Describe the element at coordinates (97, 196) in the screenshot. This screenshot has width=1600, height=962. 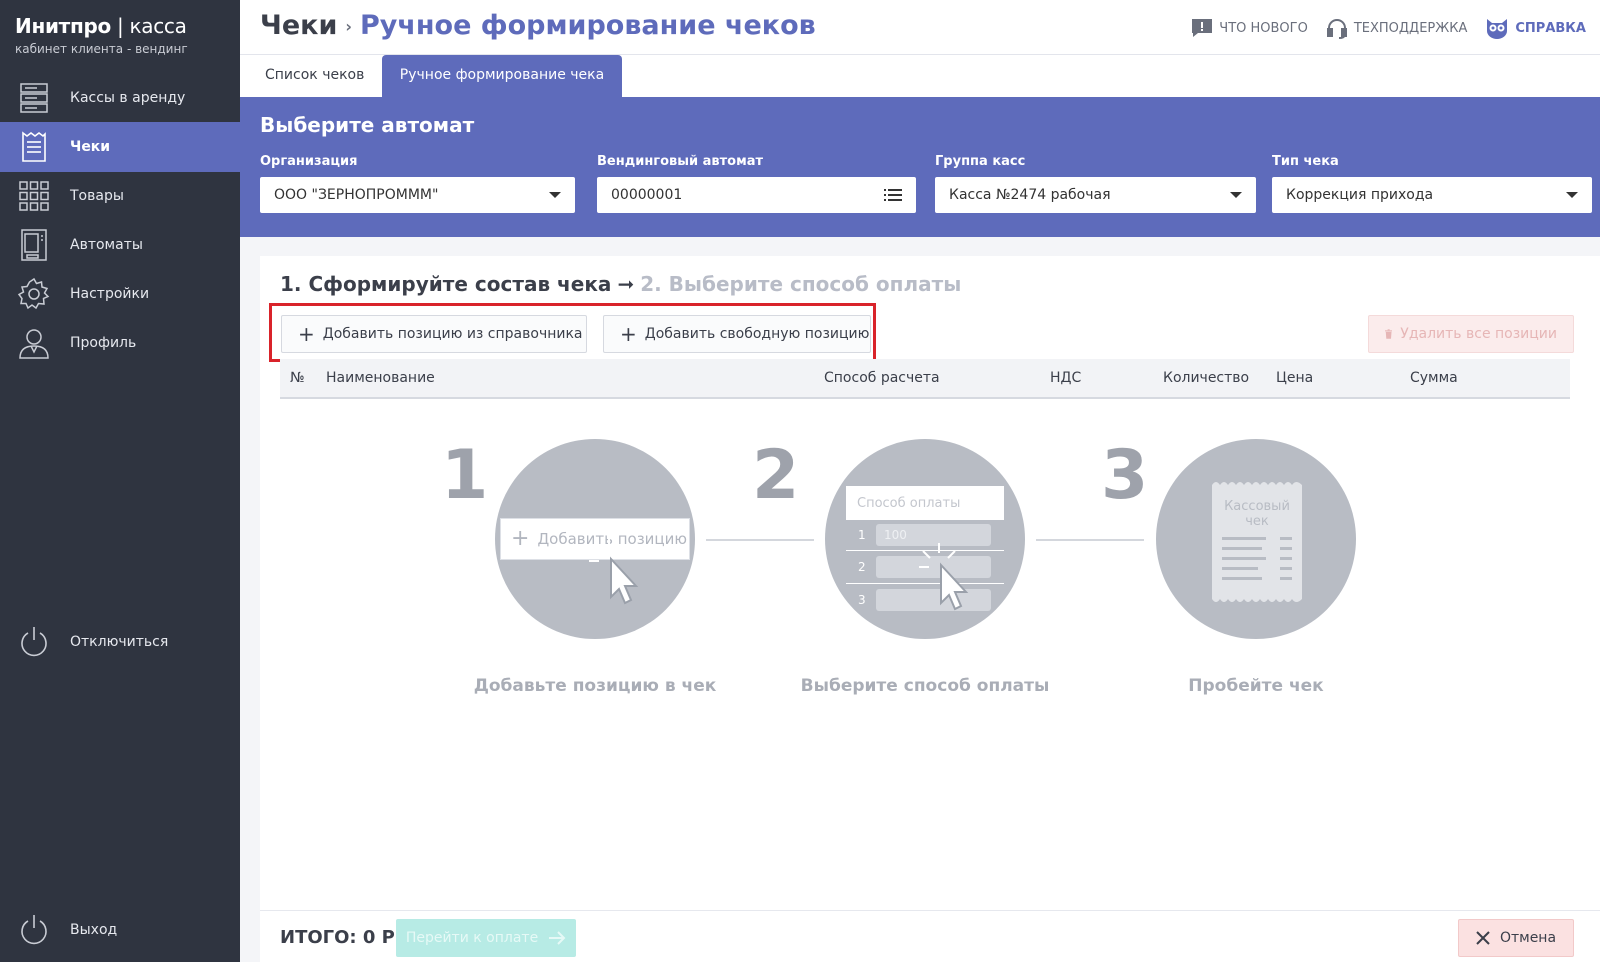
I see `sidebar-item-label: Товары` at that location.